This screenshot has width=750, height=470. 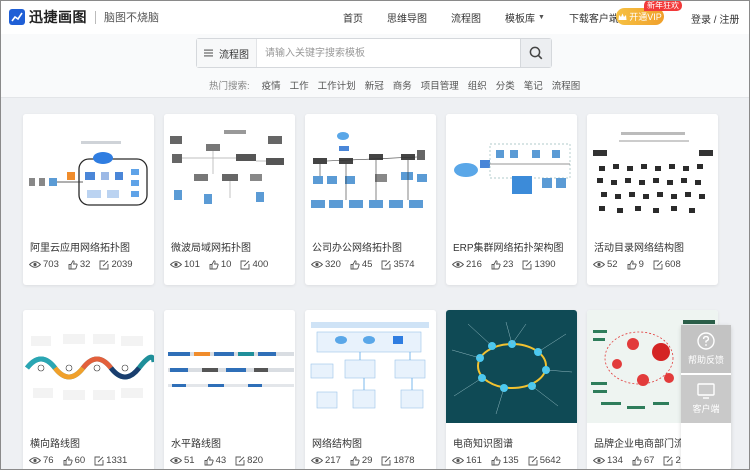 I want to click on template-card: 水平路线图 51 43 820, so click(x=229, y=390).